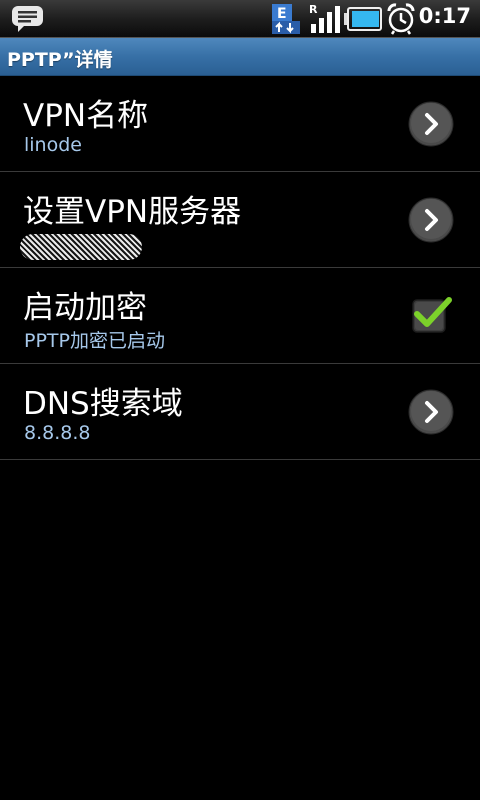 This screenshot has width=480, height=800. I want to click on setting-title: VPN名称, so click(86, 116).